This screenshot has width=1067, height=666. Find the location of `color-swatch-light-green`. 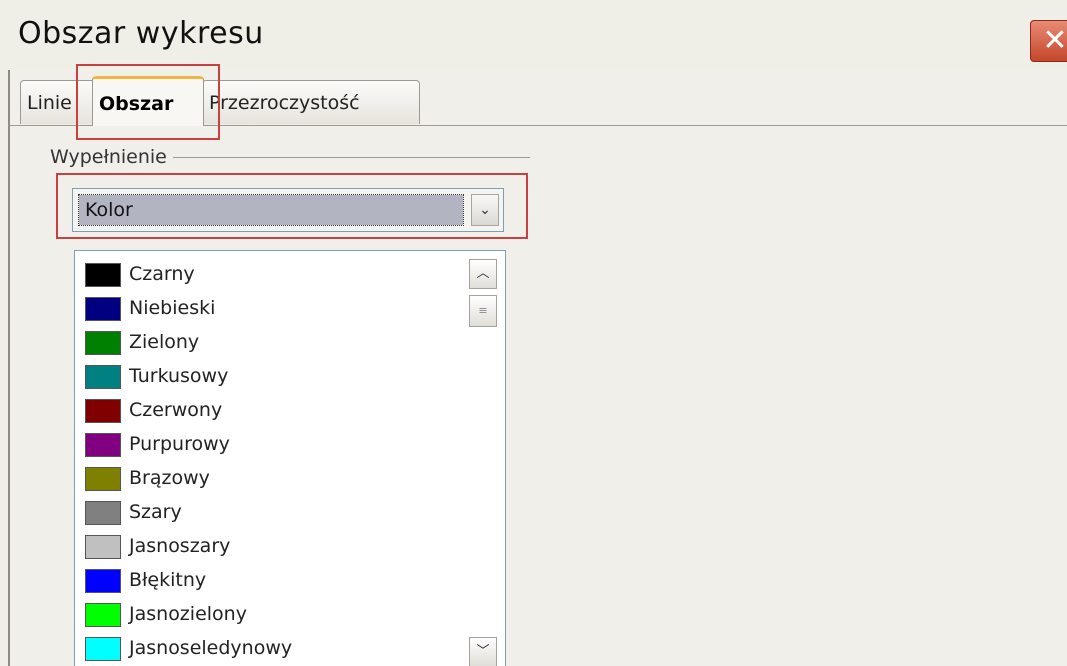

color-swatch-light-green is located at coordinates (103, 615).